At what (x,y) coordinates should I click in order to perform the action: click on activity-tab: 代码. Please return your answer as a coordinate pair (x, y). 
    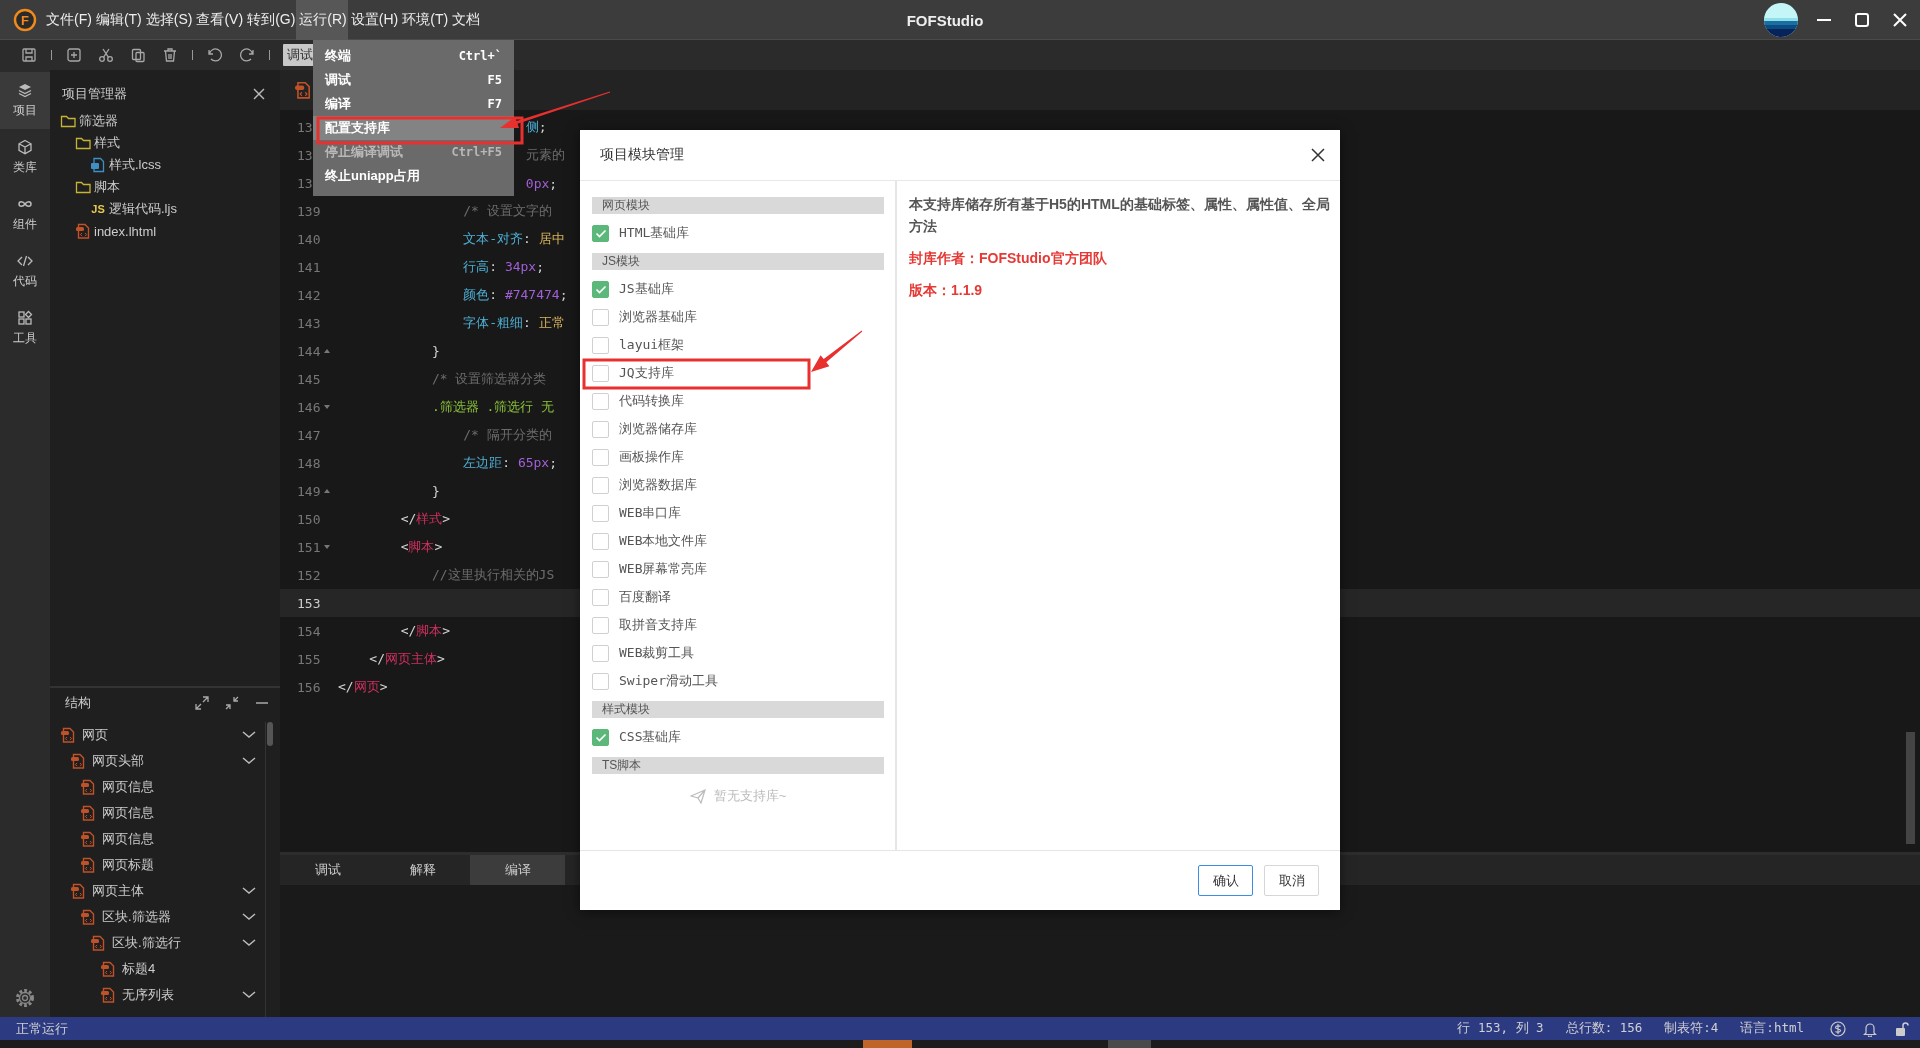
    Looking at the image, I should click on (25, 271).